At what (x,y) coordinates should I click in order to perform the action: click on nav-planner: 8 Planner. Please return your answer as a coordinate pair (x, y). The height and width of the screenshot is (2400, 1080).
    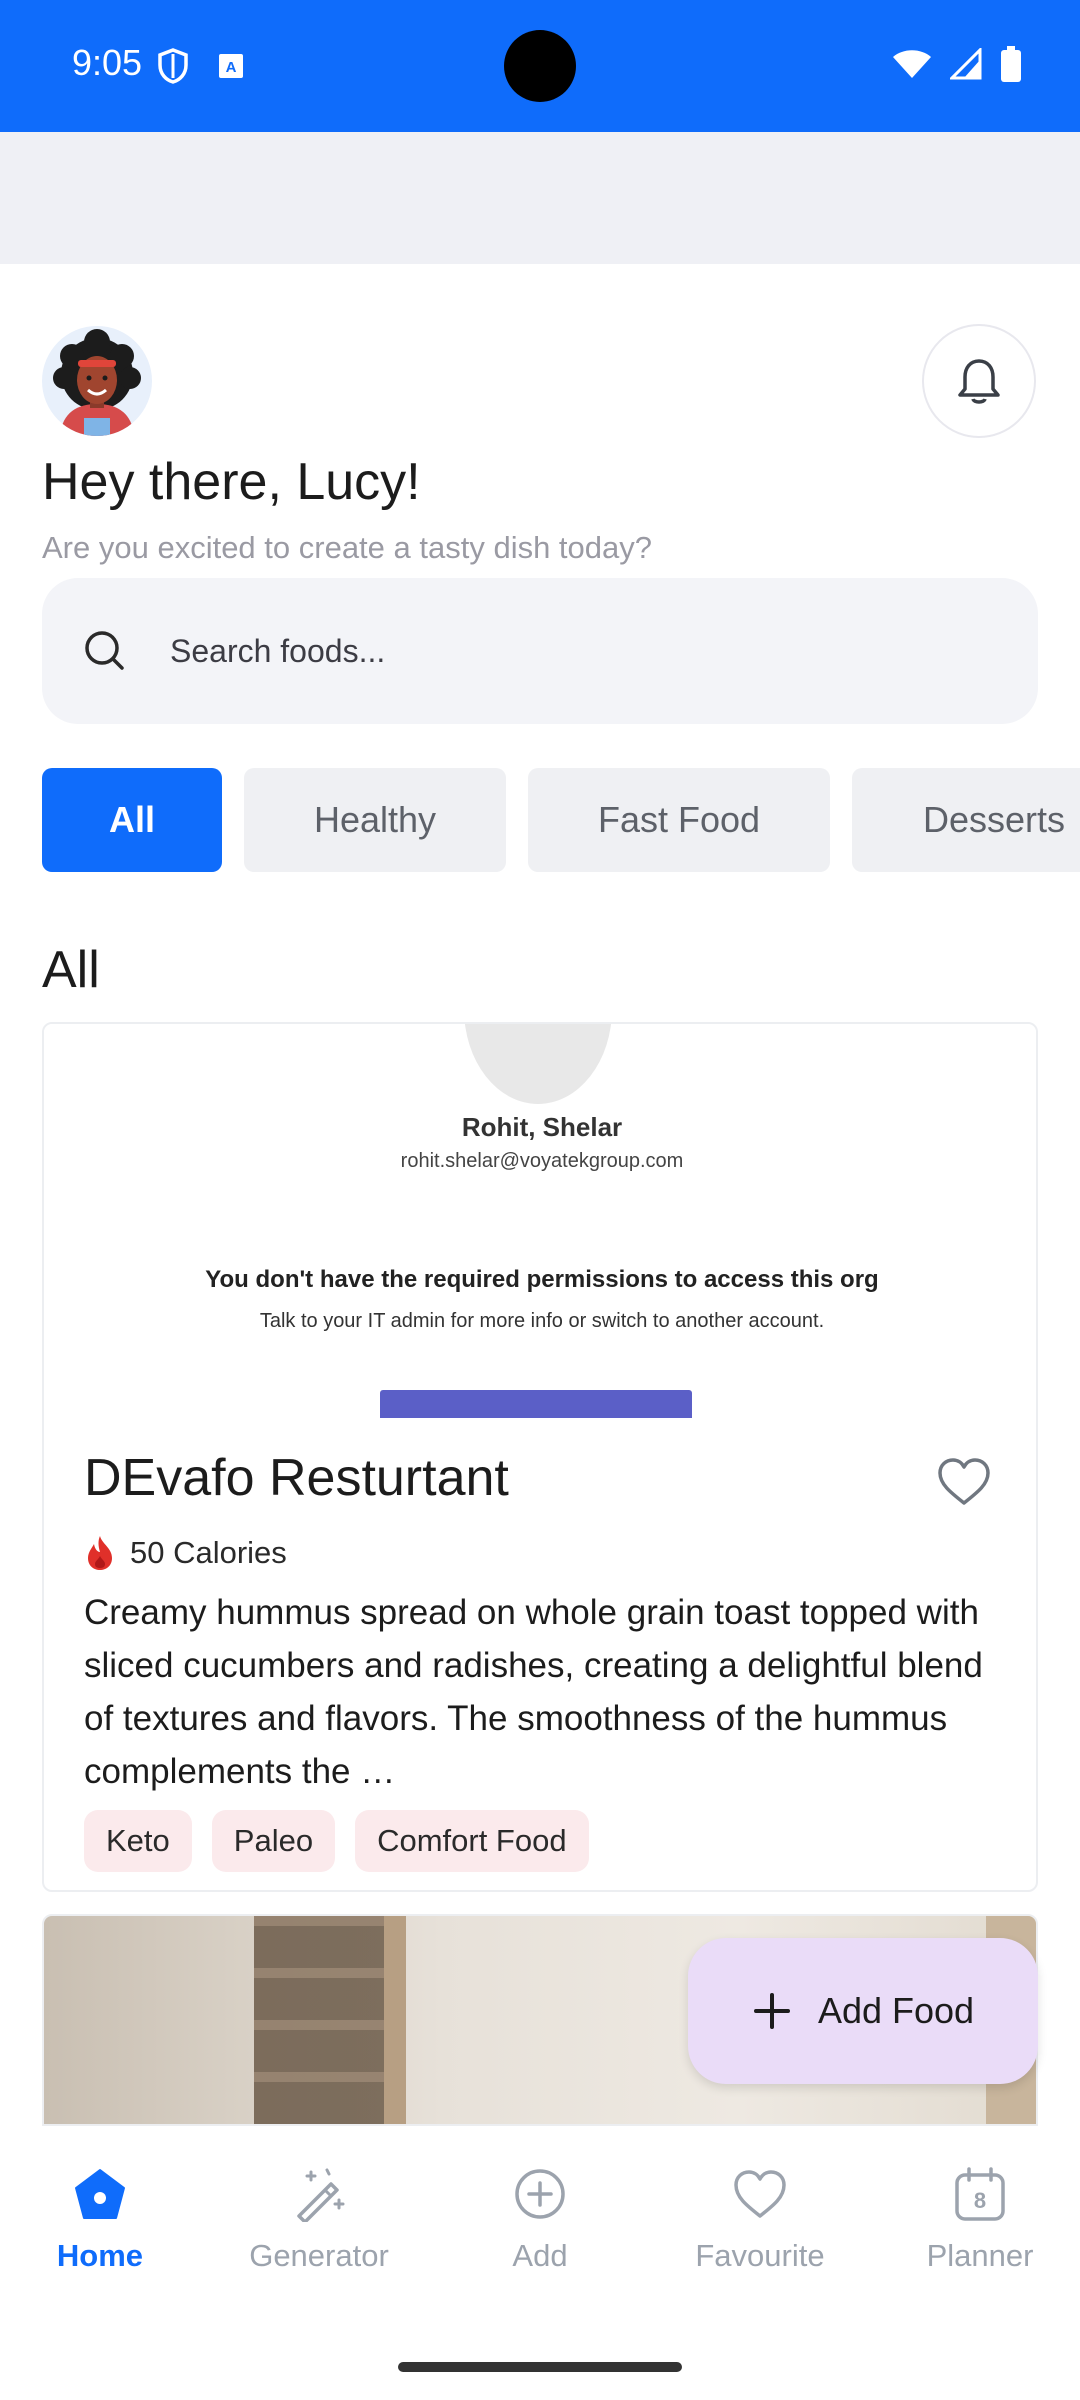
    Looking at the image, I should click on (980, 2220).